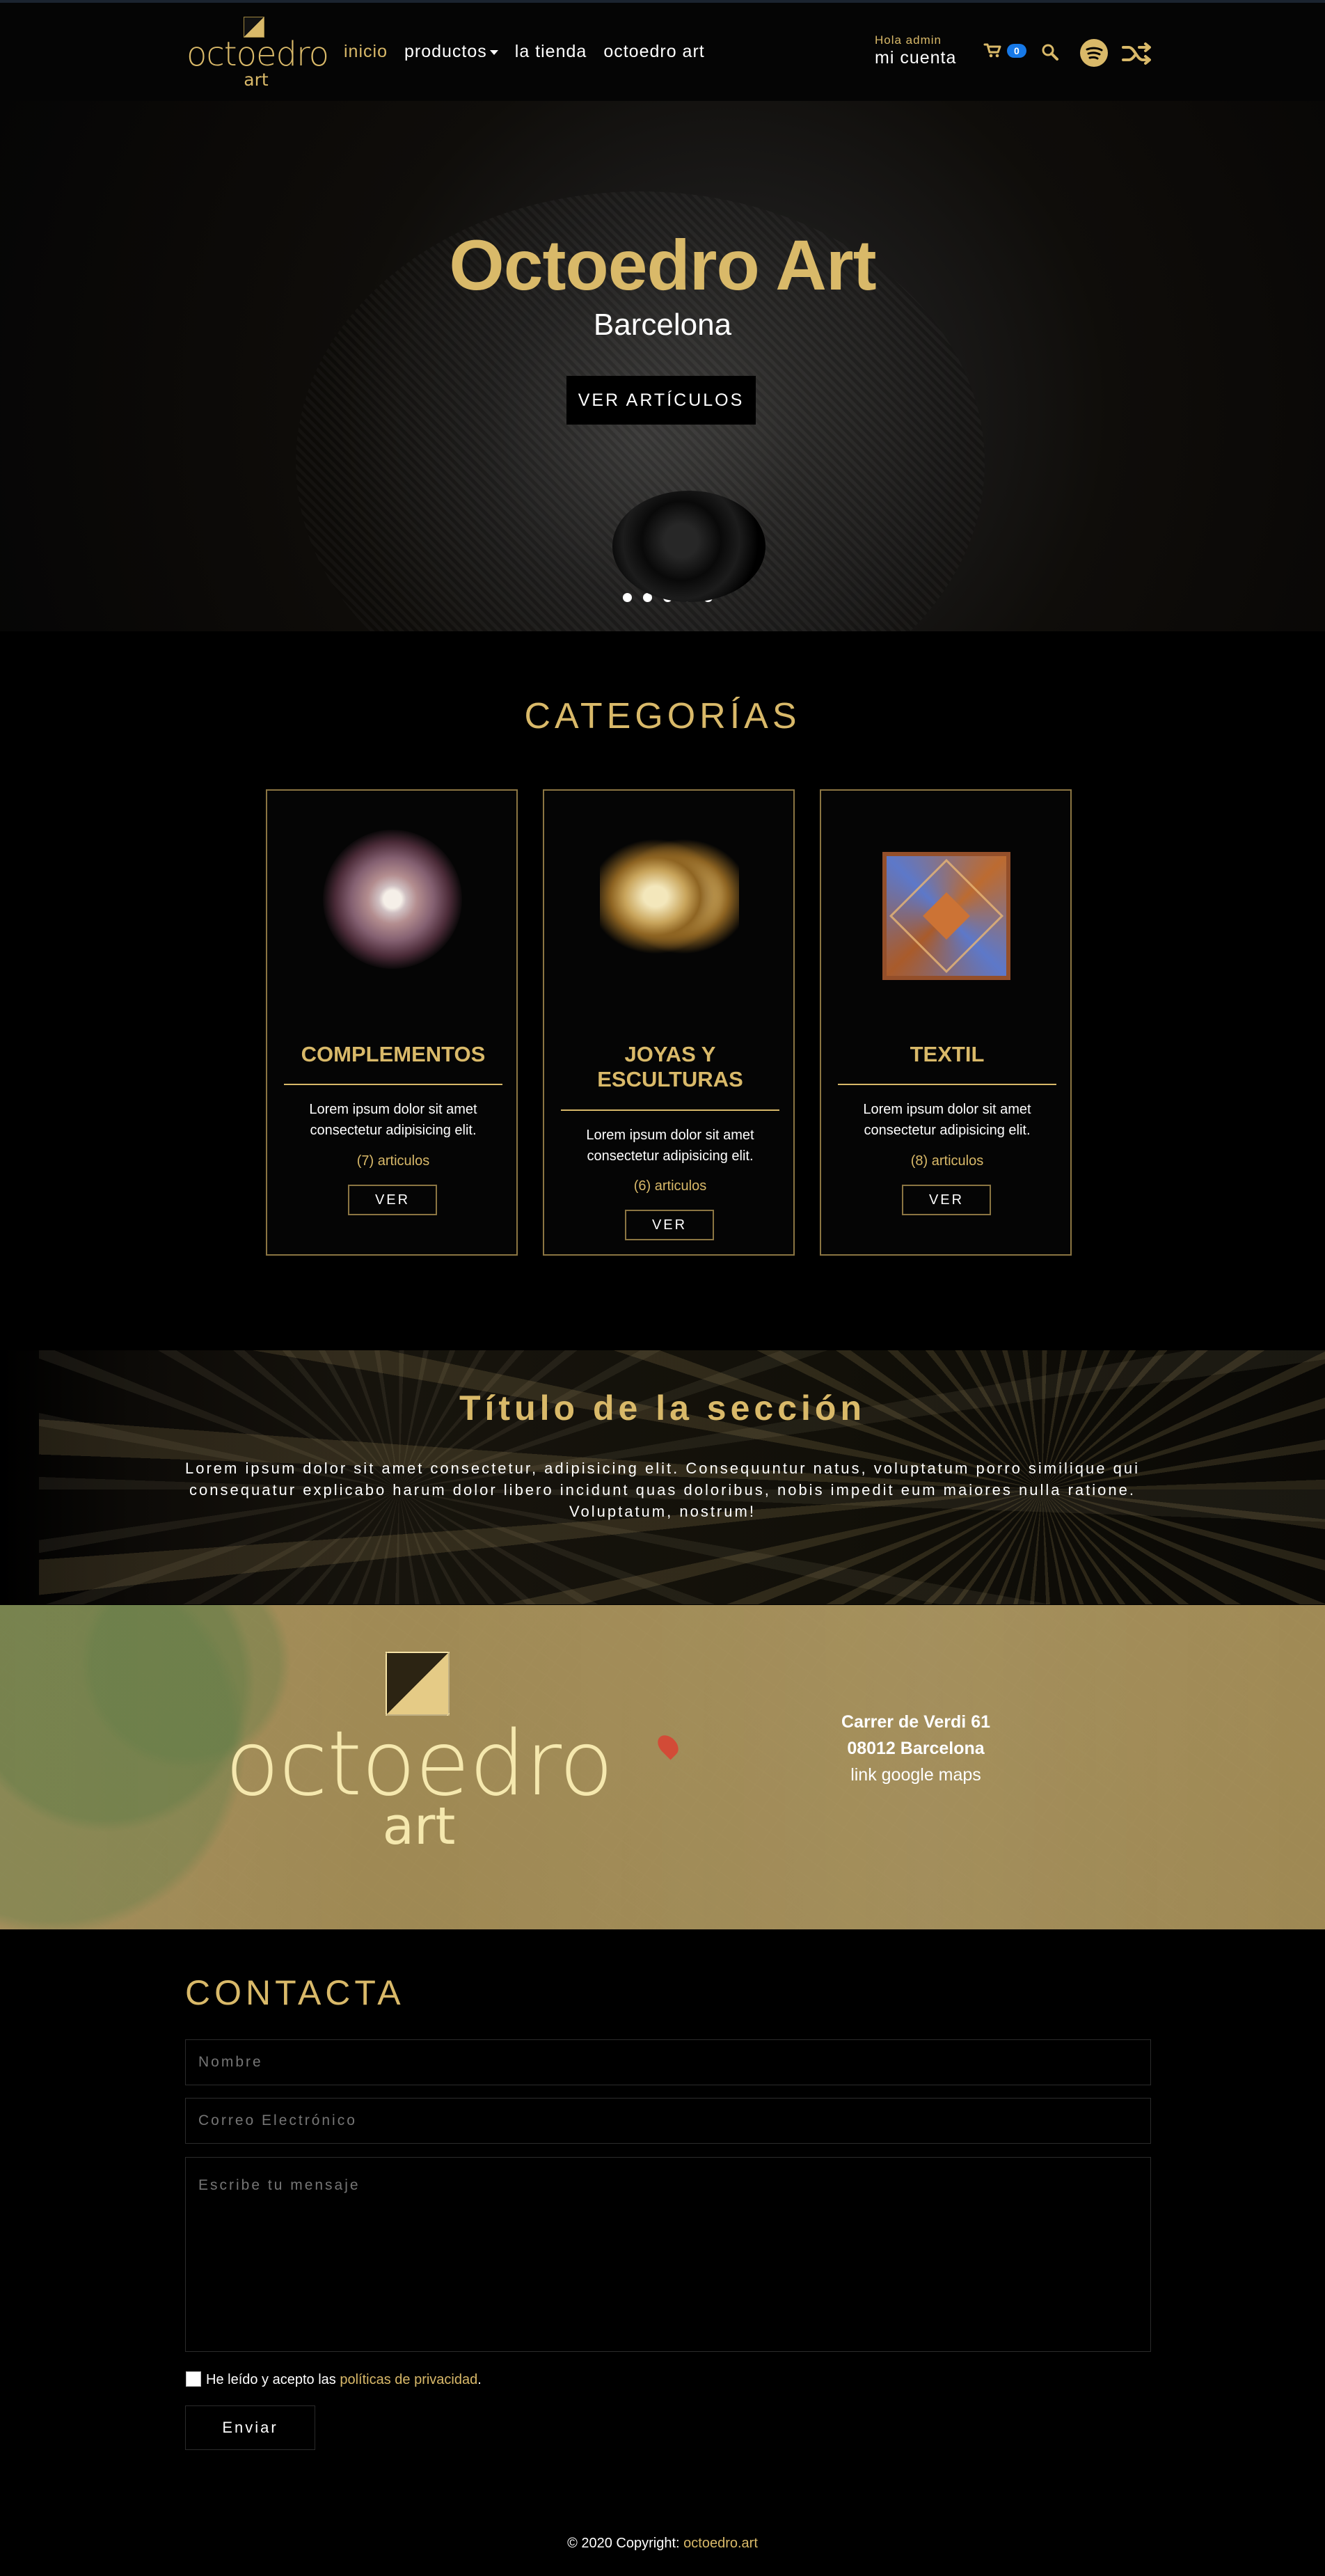 This screenshot has width=1325, height=2576. I want to click on cart-icon, so click(992, 50).